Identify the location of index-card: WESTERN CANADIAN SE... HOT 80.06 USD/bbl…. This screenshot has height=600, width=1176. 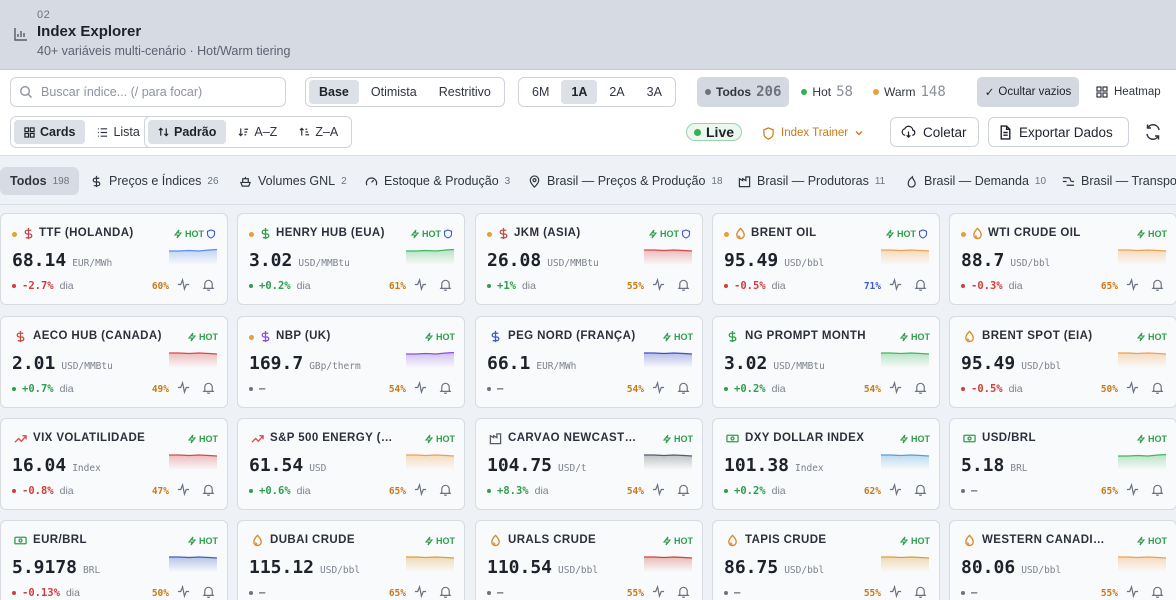
(1062, 560).